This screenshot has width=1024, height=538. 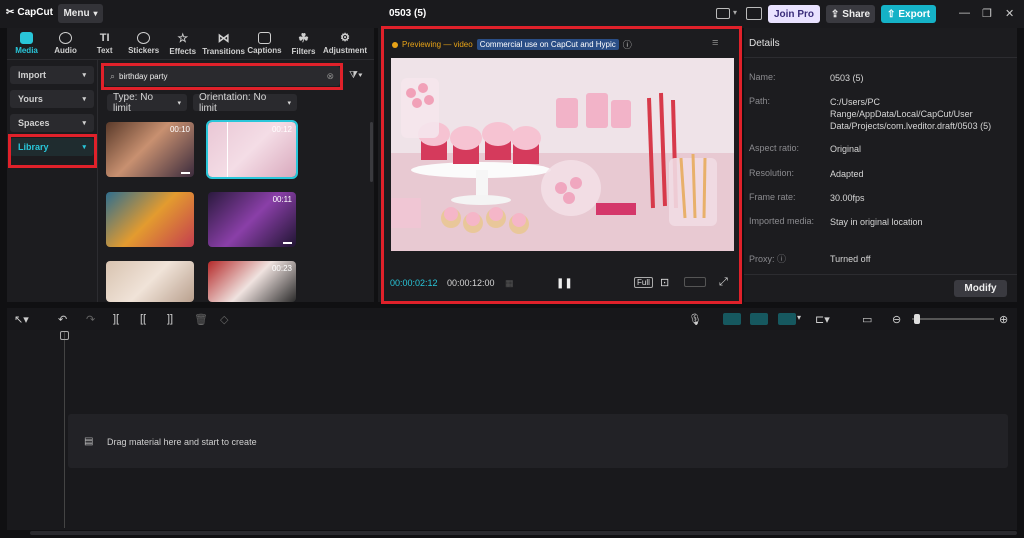 I want to click on minimize-icon: —, so click(x=964, y=13).